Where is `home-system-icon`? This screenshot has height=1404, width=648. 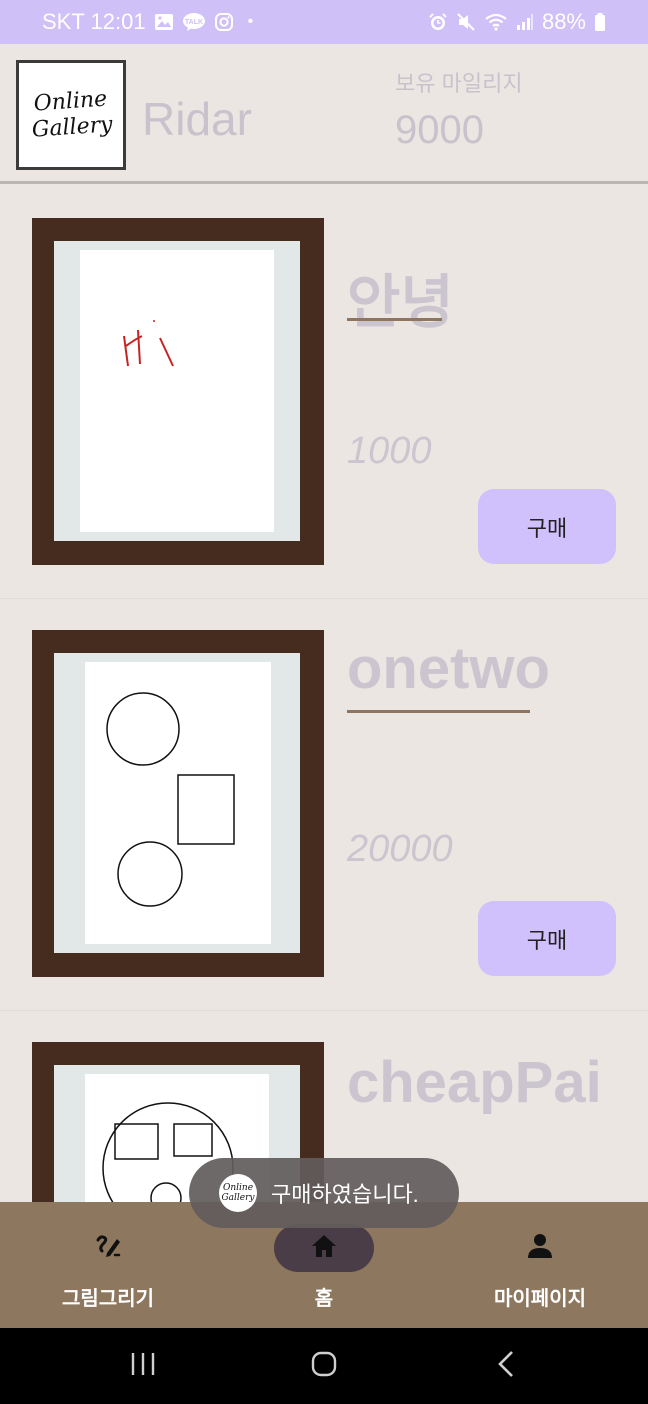
home-system-icon is located at coordinates (324, 1366).